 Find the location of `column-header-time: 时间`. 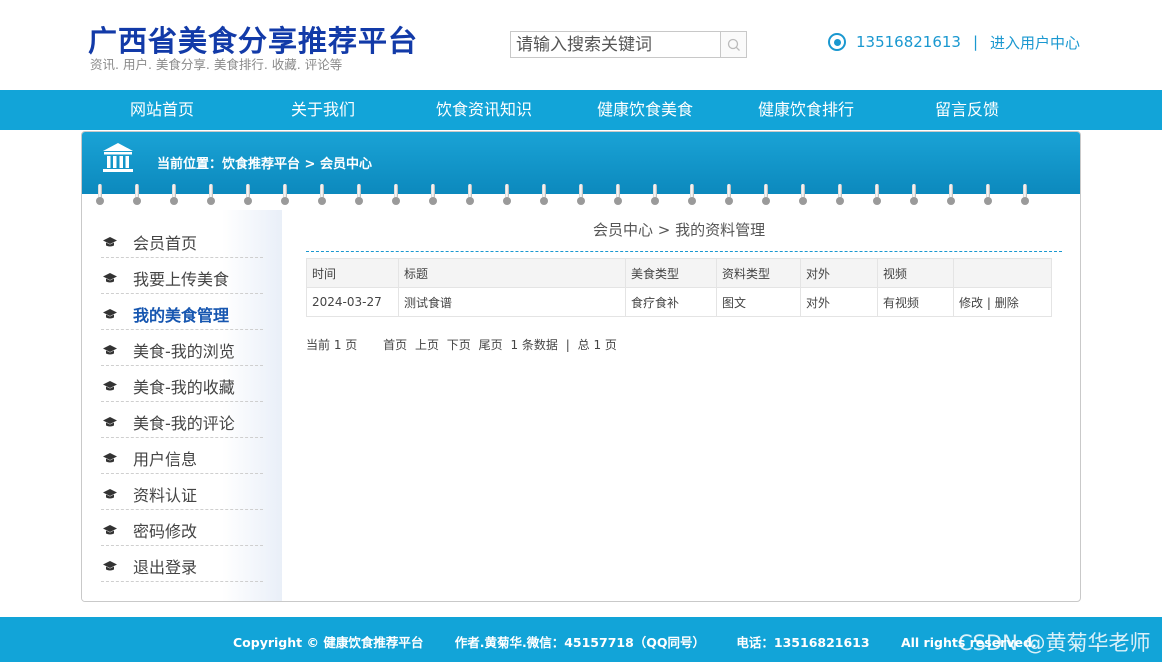

column-header-time: 时间 is located at coordinates (352, 273).